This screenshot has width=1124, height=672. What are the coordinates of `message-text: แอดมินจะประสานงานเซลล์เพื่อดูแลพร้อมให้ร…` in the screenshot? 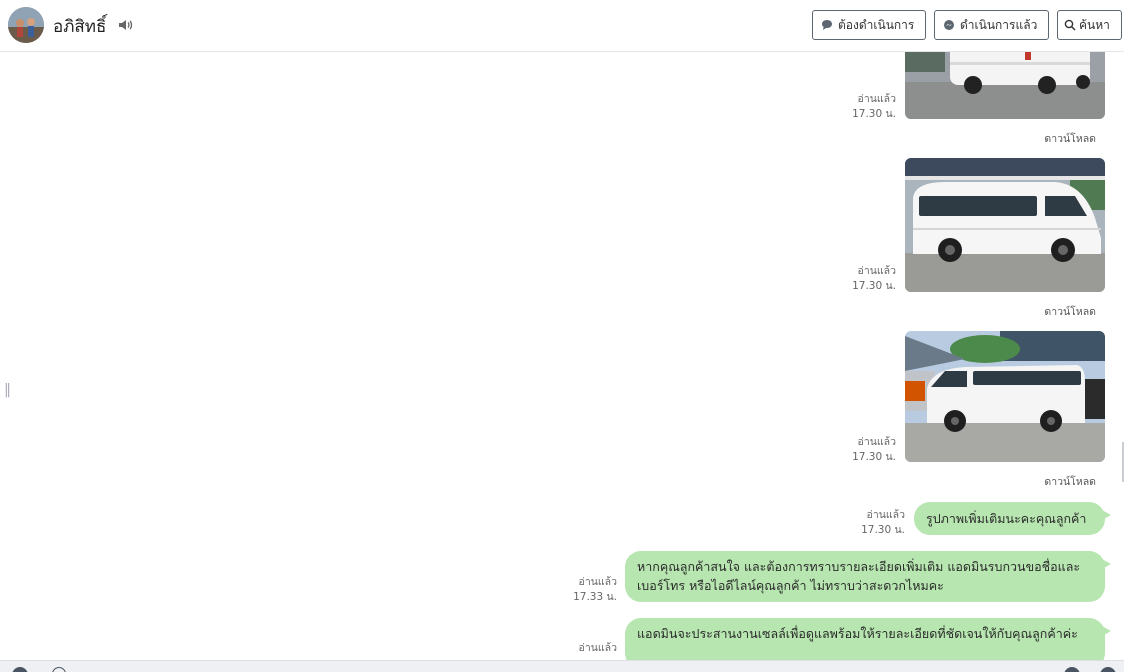 It's located at (857, 633).